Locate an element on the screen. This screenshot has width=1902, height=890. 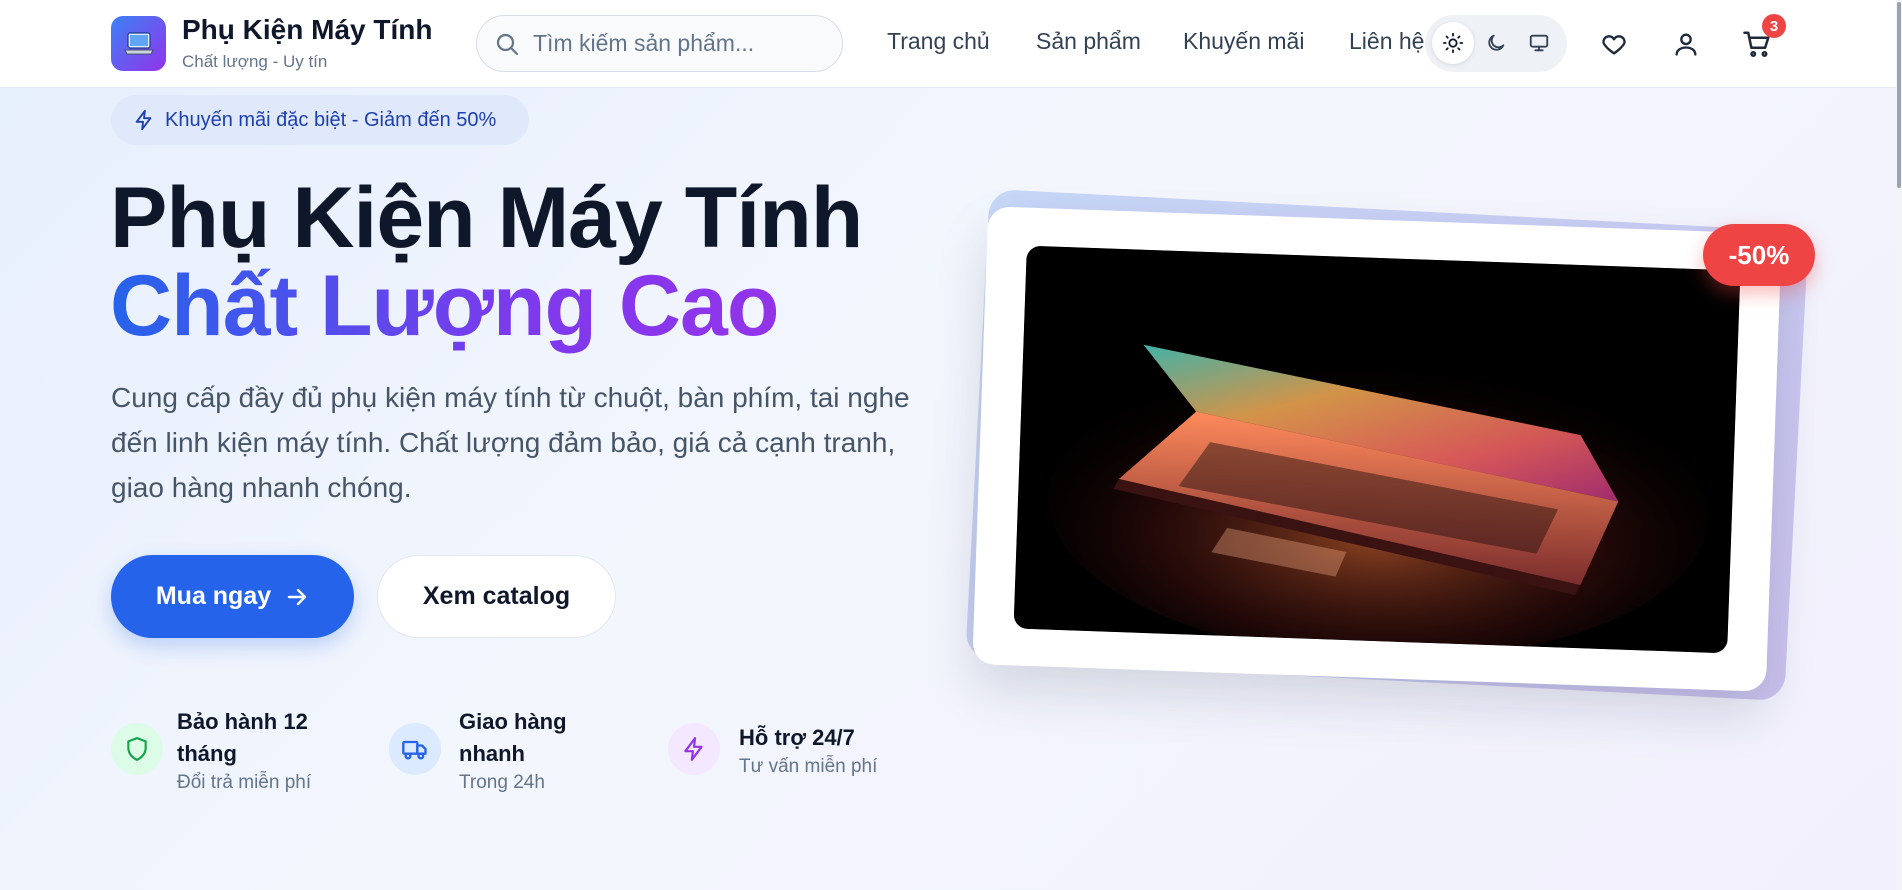
feature-subtitle: Đổi trả miễn phí is located at coordinates (244, 782).